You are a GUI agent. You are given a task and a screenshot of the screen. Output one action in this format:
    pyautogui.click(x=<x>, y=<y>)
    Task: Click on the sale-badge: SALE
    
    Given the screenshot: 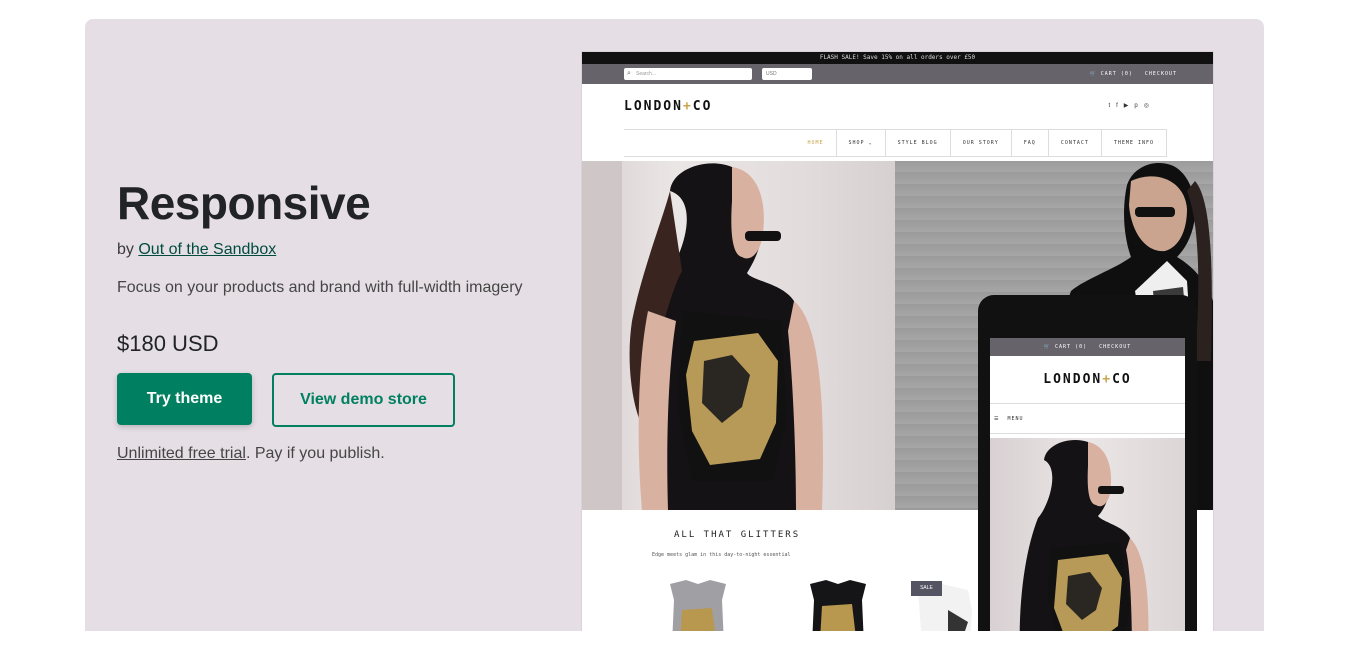 What is the action you would take?
    pyautogui.click(x=926, y=588)
    